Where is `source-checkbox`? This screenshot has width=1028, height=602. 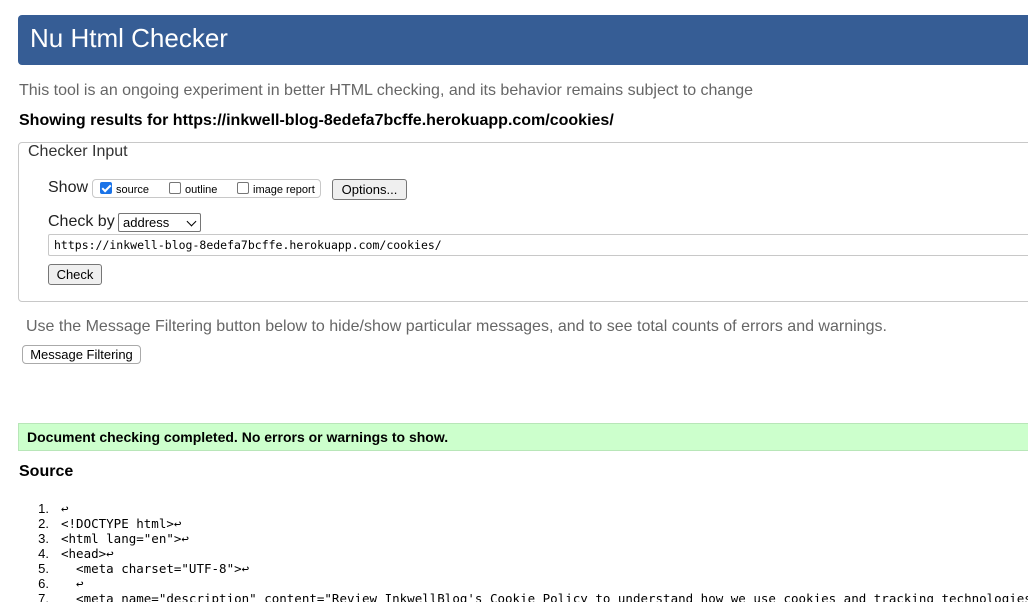
source-checkbox is located at coordinates (106, 188).